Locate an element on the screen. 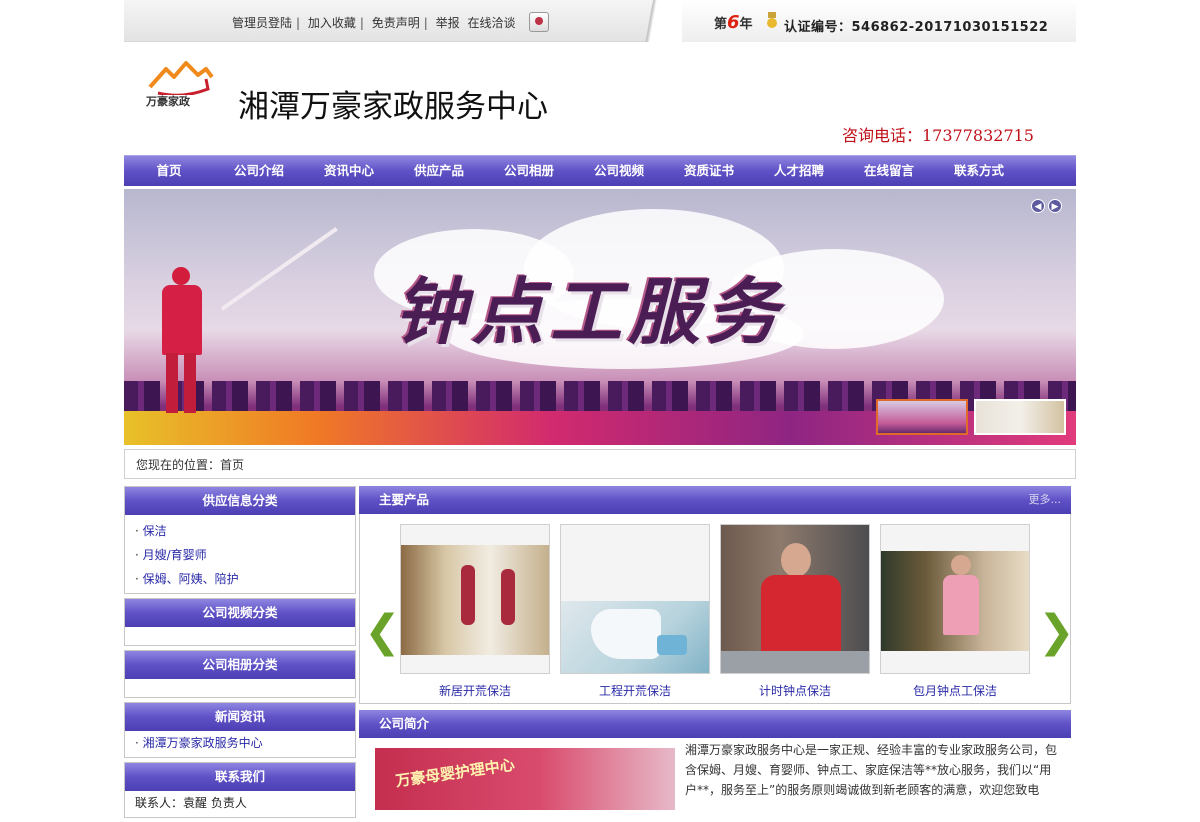 This screenshot has height=822, width=1200. banner-title: 钟点工服务 is located at coordinates (589, 311).